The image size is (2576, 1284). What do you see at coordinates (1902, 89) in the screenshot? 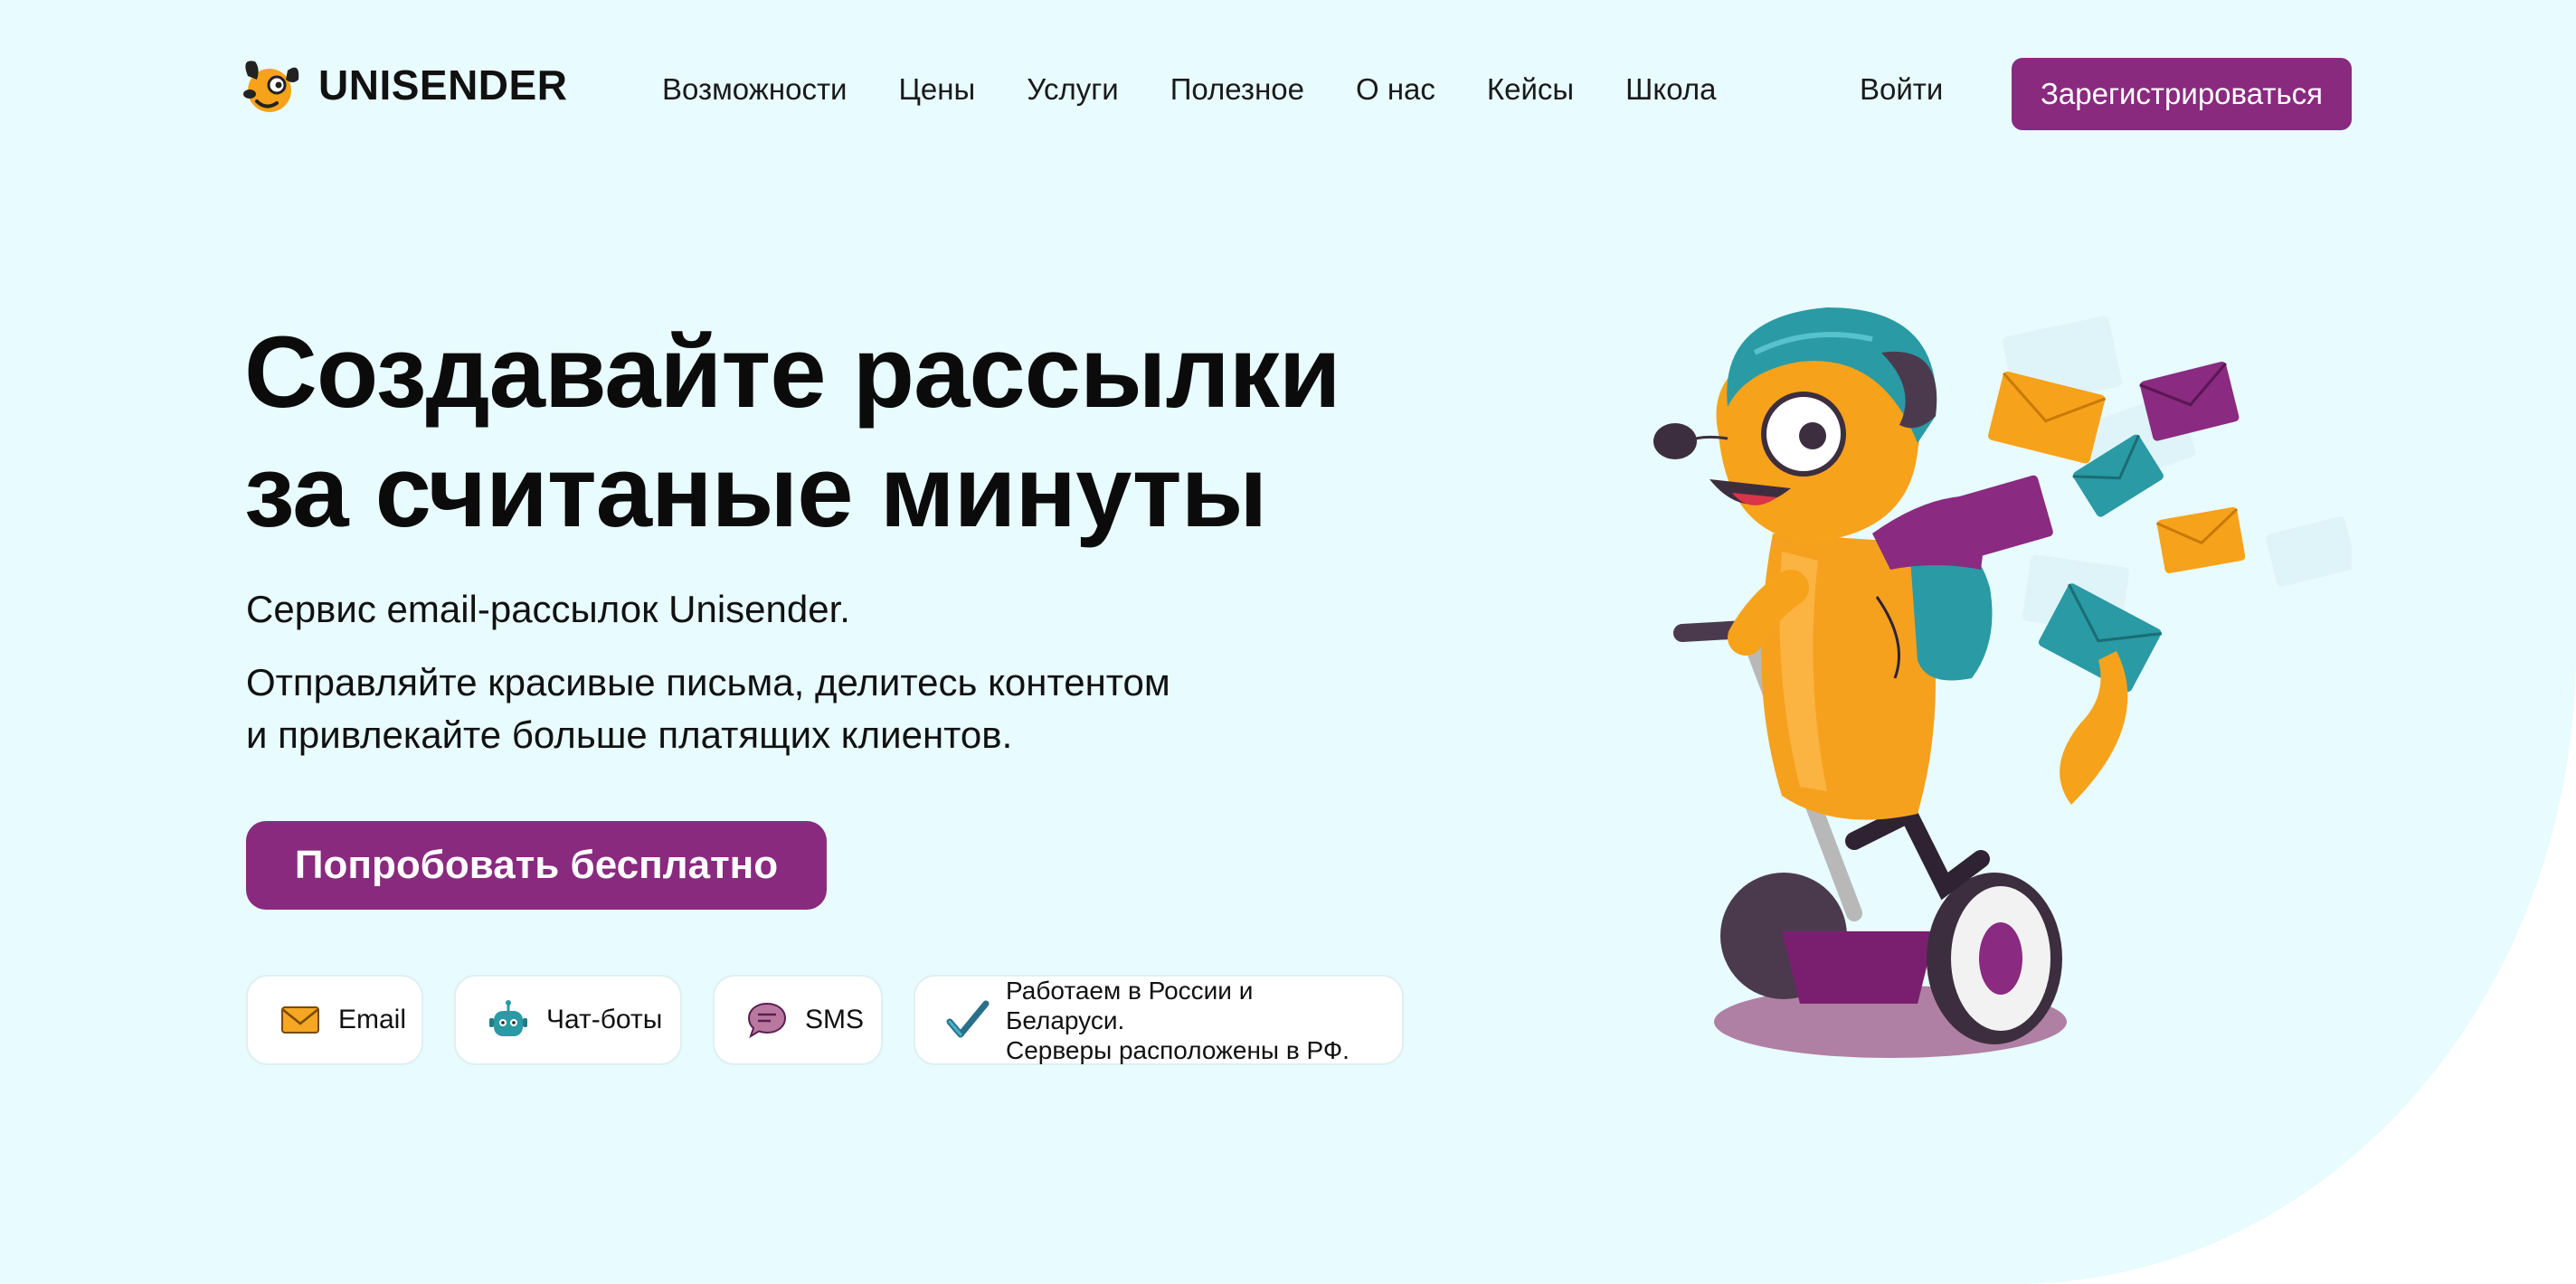
I see `login-link: Войти` at bounding box center [1902, 89].